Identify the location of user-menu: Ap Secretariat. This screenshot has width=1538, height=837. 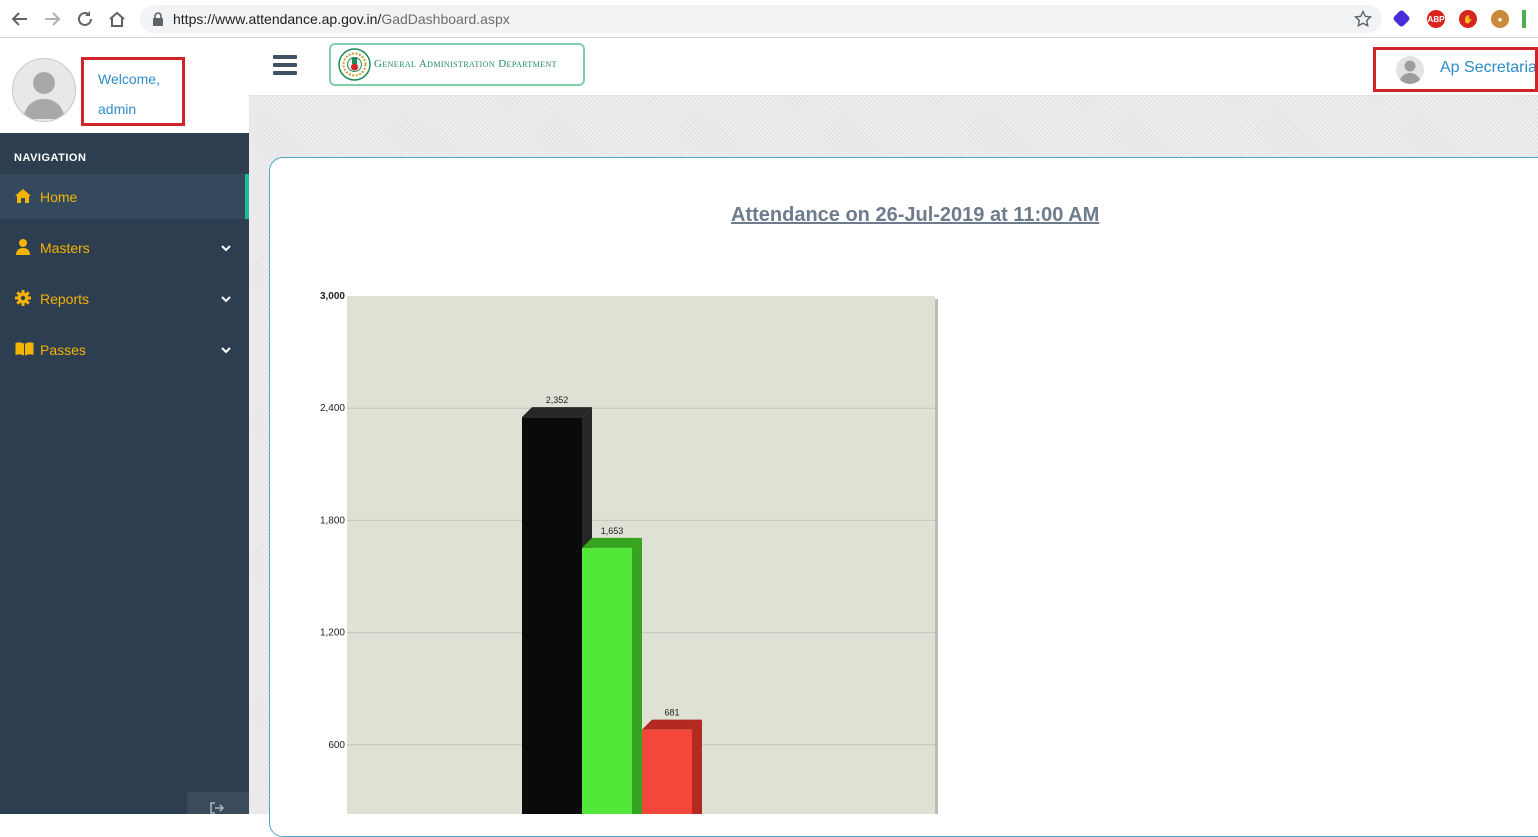
(1455, 69).